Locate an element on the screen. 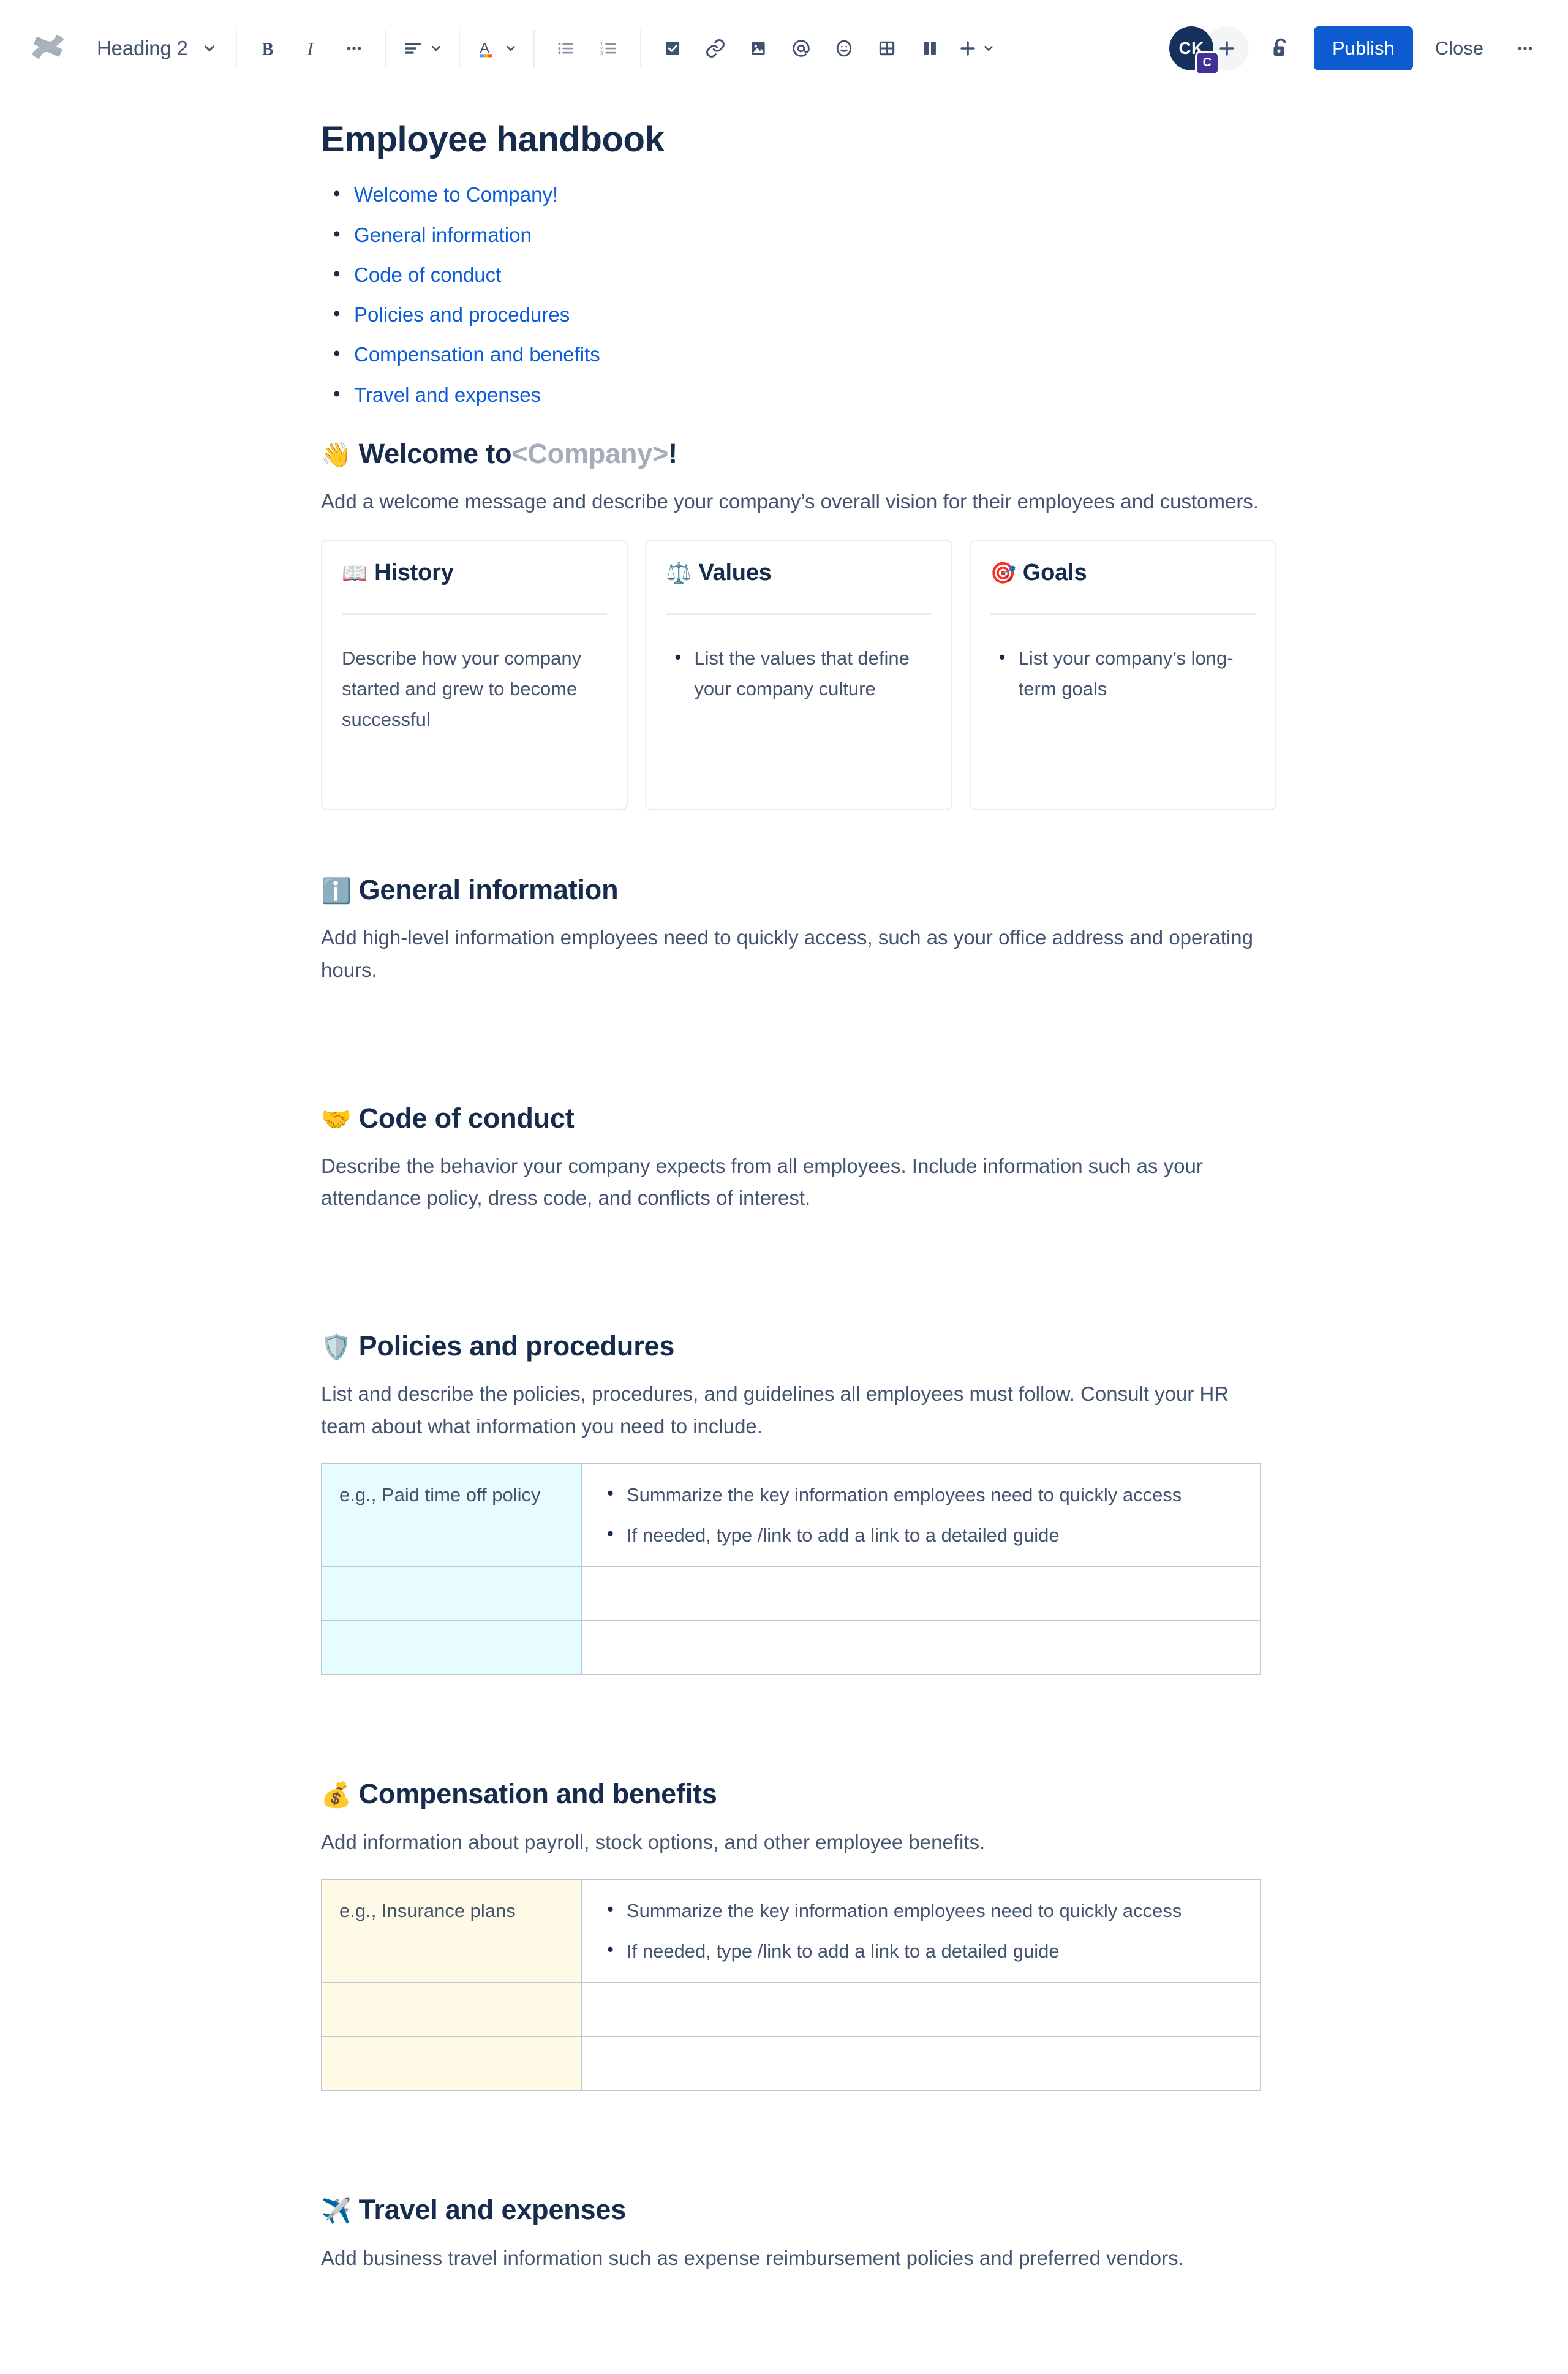 This screenshot has width=1568, height=2374. svg-text: I is located at coordinates (310, 50).